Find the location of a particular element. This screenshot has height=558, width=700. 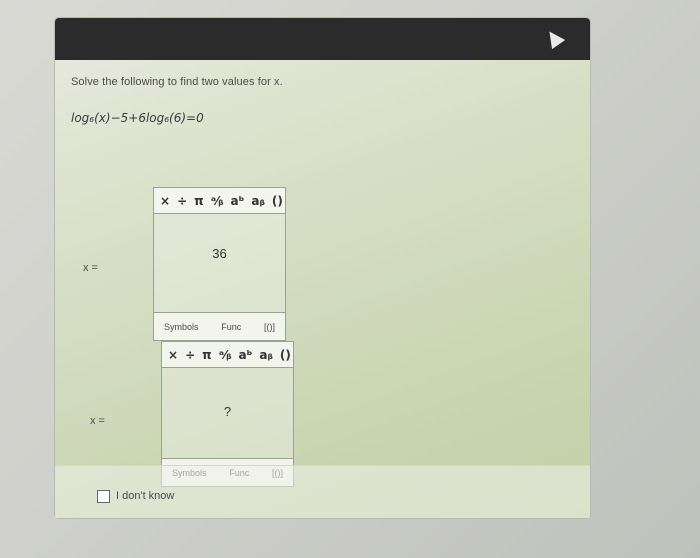

math-toolbar-2: × ÷ π ᵃ⁄ᵦ aᵇ aᵦ () is located at coordinates (227, 355).